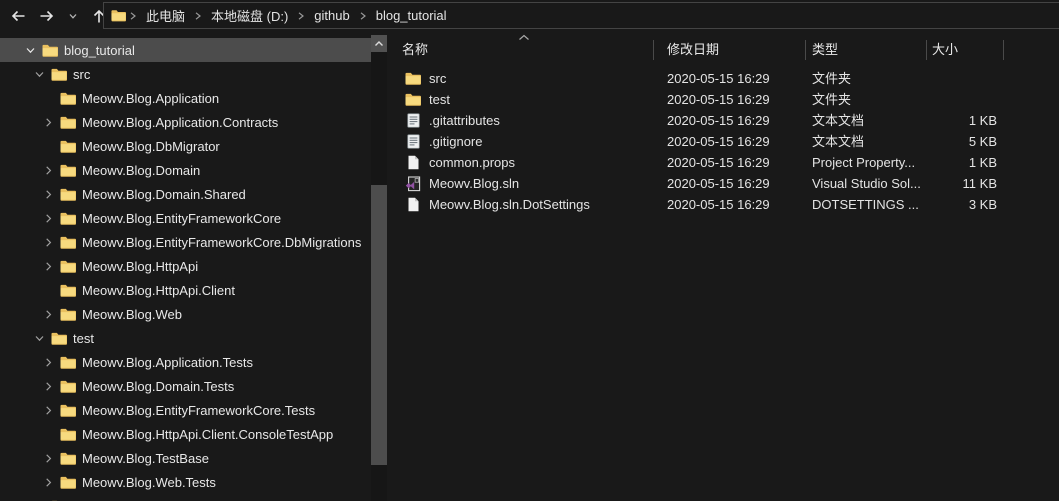 The width and height of the screenshot is (1059, 501). I want to click on tree-item-label: Meowv.Blog.Web, so click(132, 314).